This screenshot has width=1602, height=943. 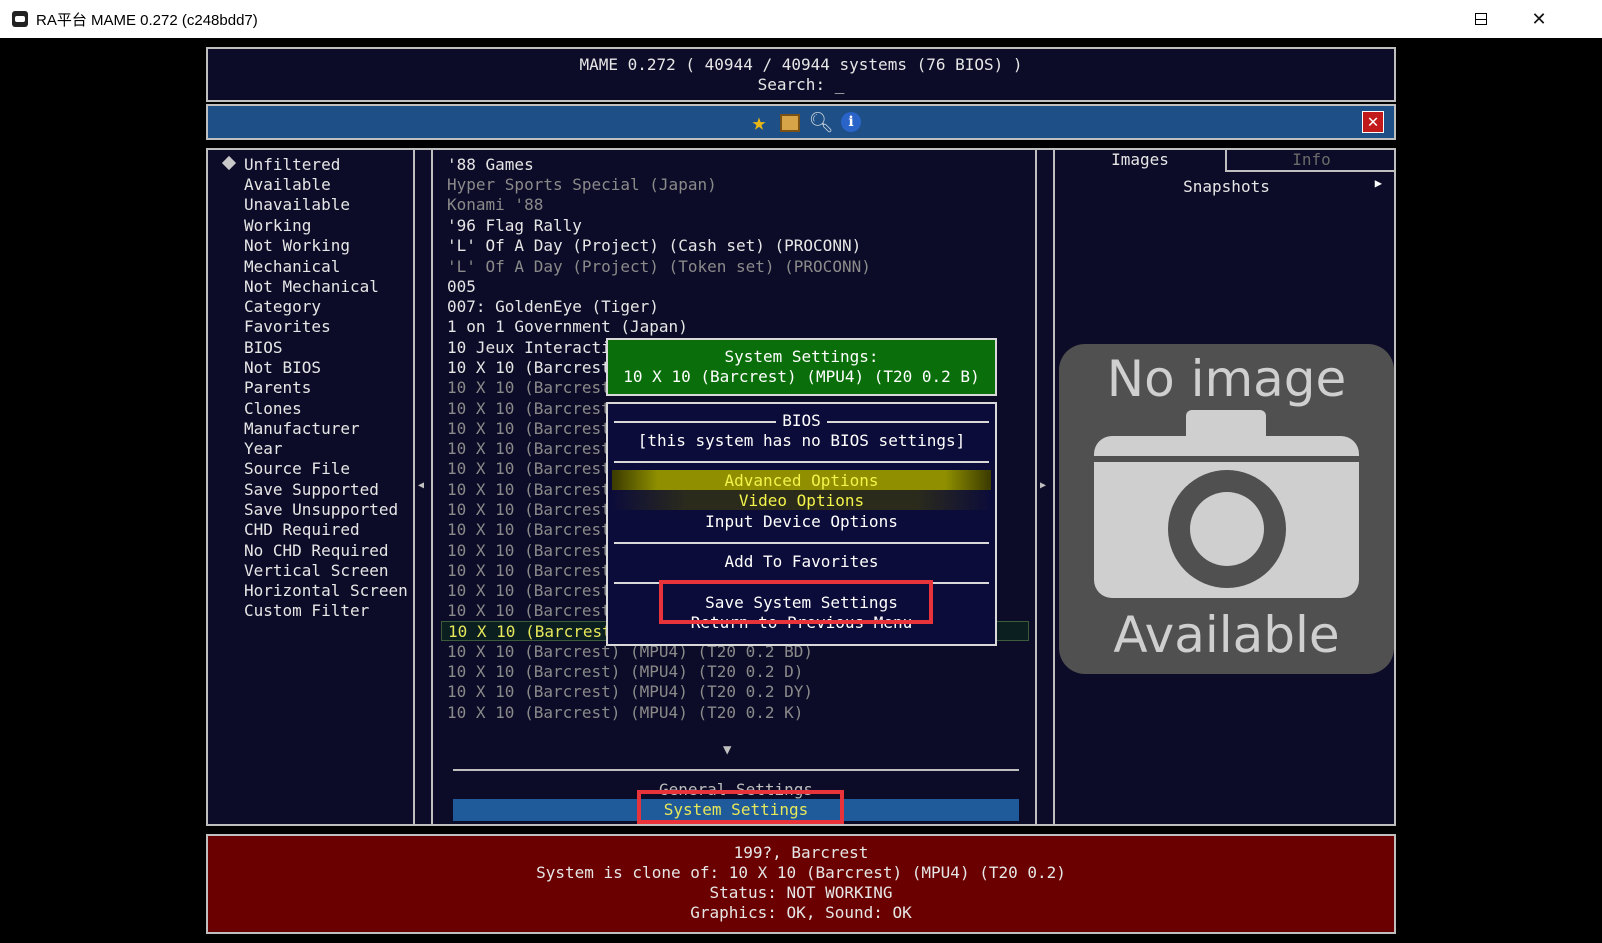 What do you see at coordinates (297, 205) in the screenshot?
I see `filter-unavailable: Unavailable` at bounding box center [297, 205].